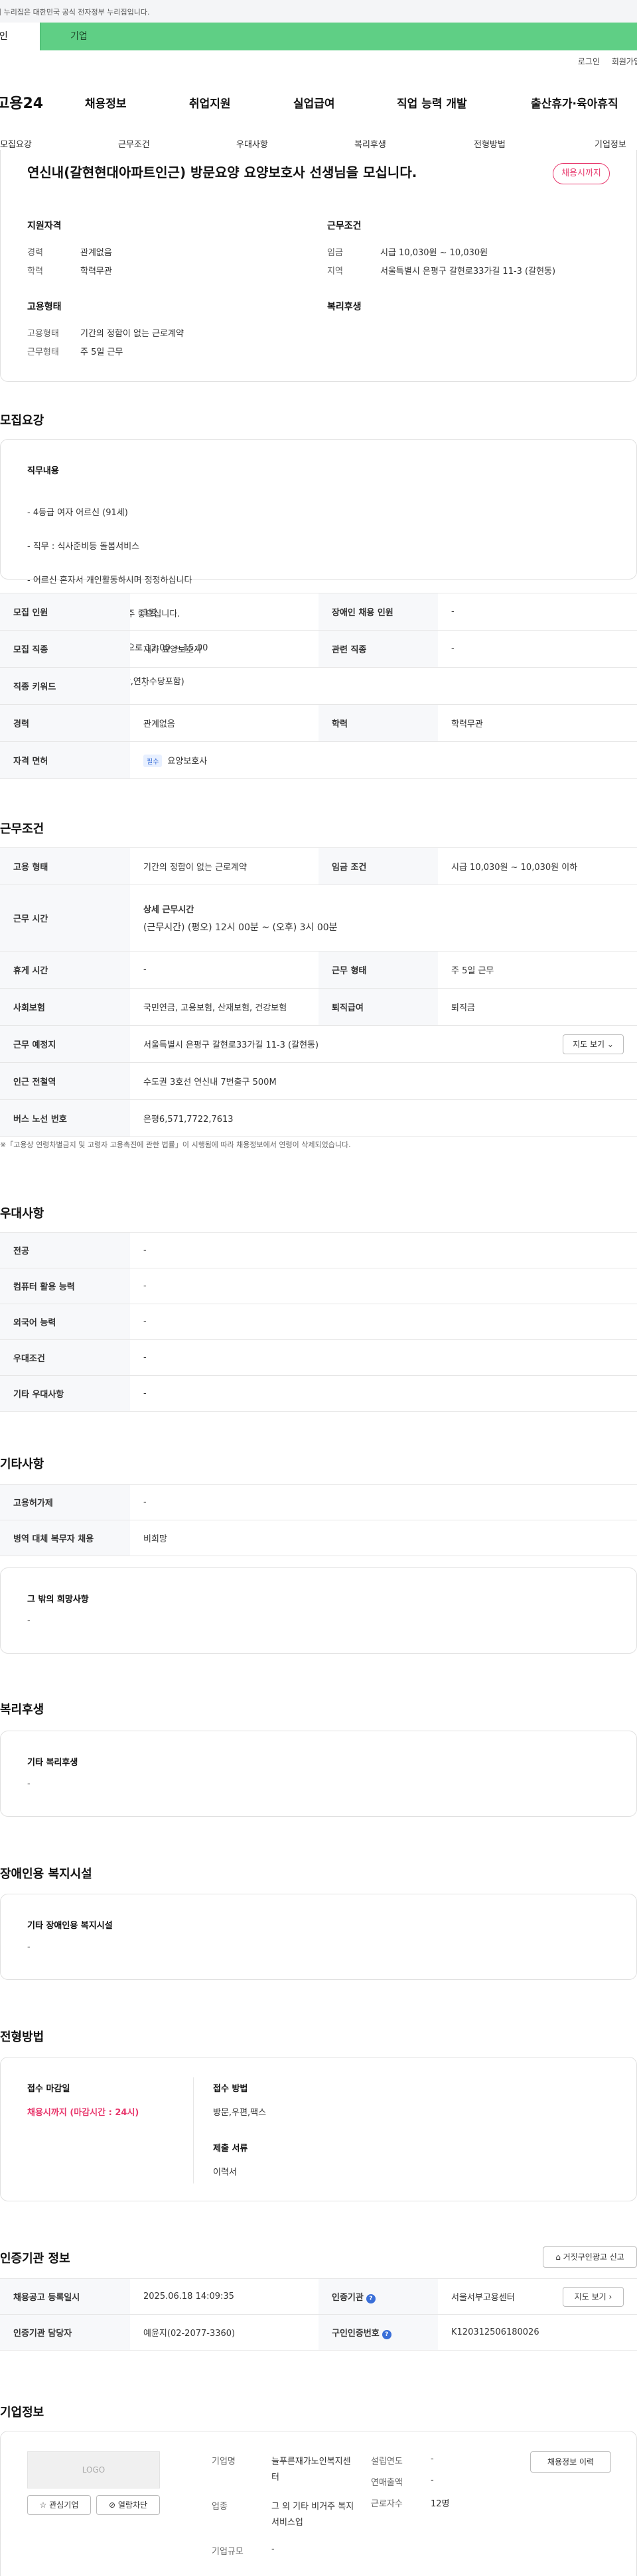 This screenshot has height=2576, width=637. I want to click on preference-section-title: 우대사항, so click(22, 1214).